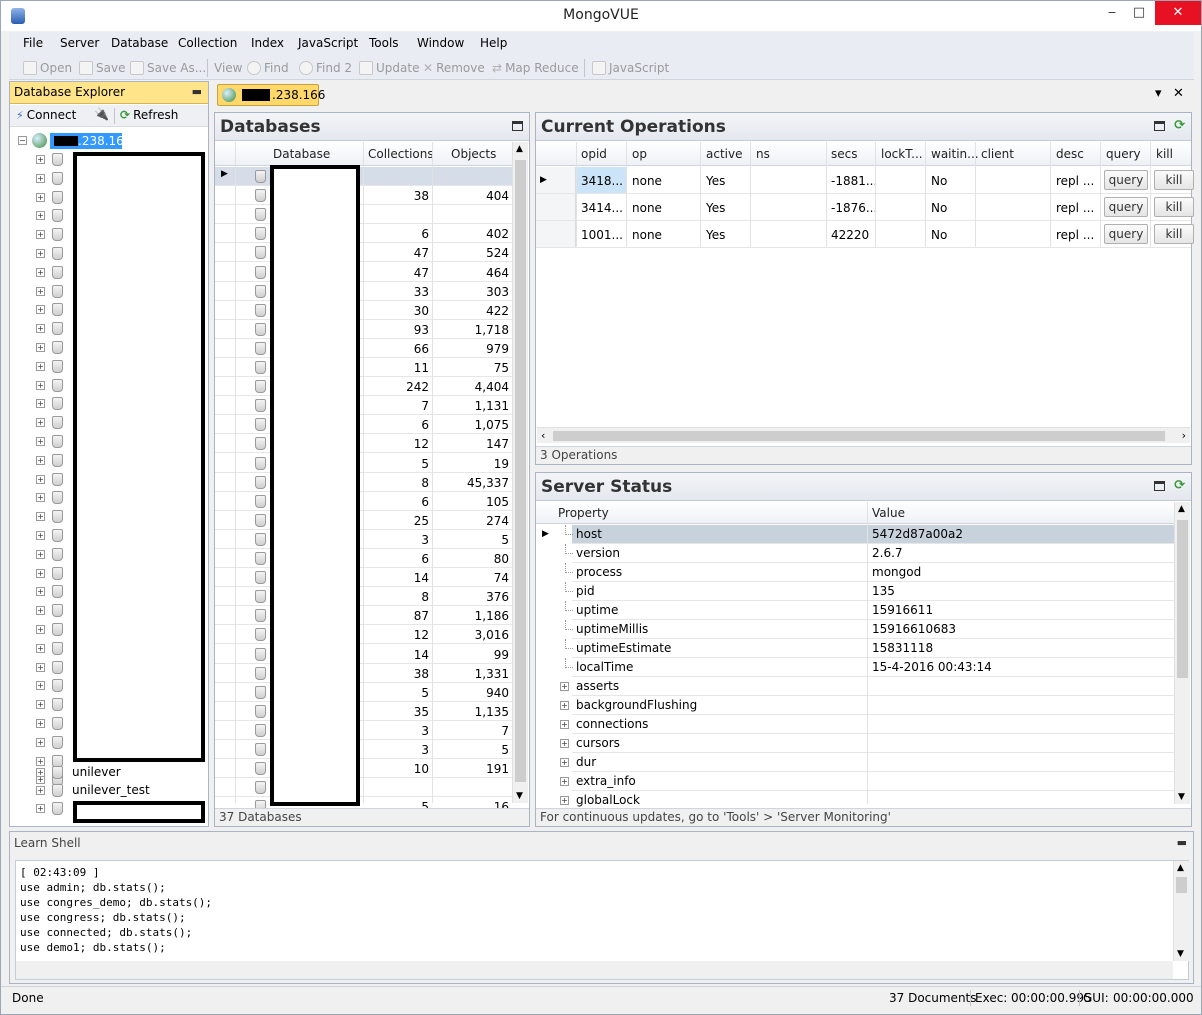 Image resolution: width=1202 pixels, height=1015 pixels. I want to click on save-button: Save, so click(102, 68).